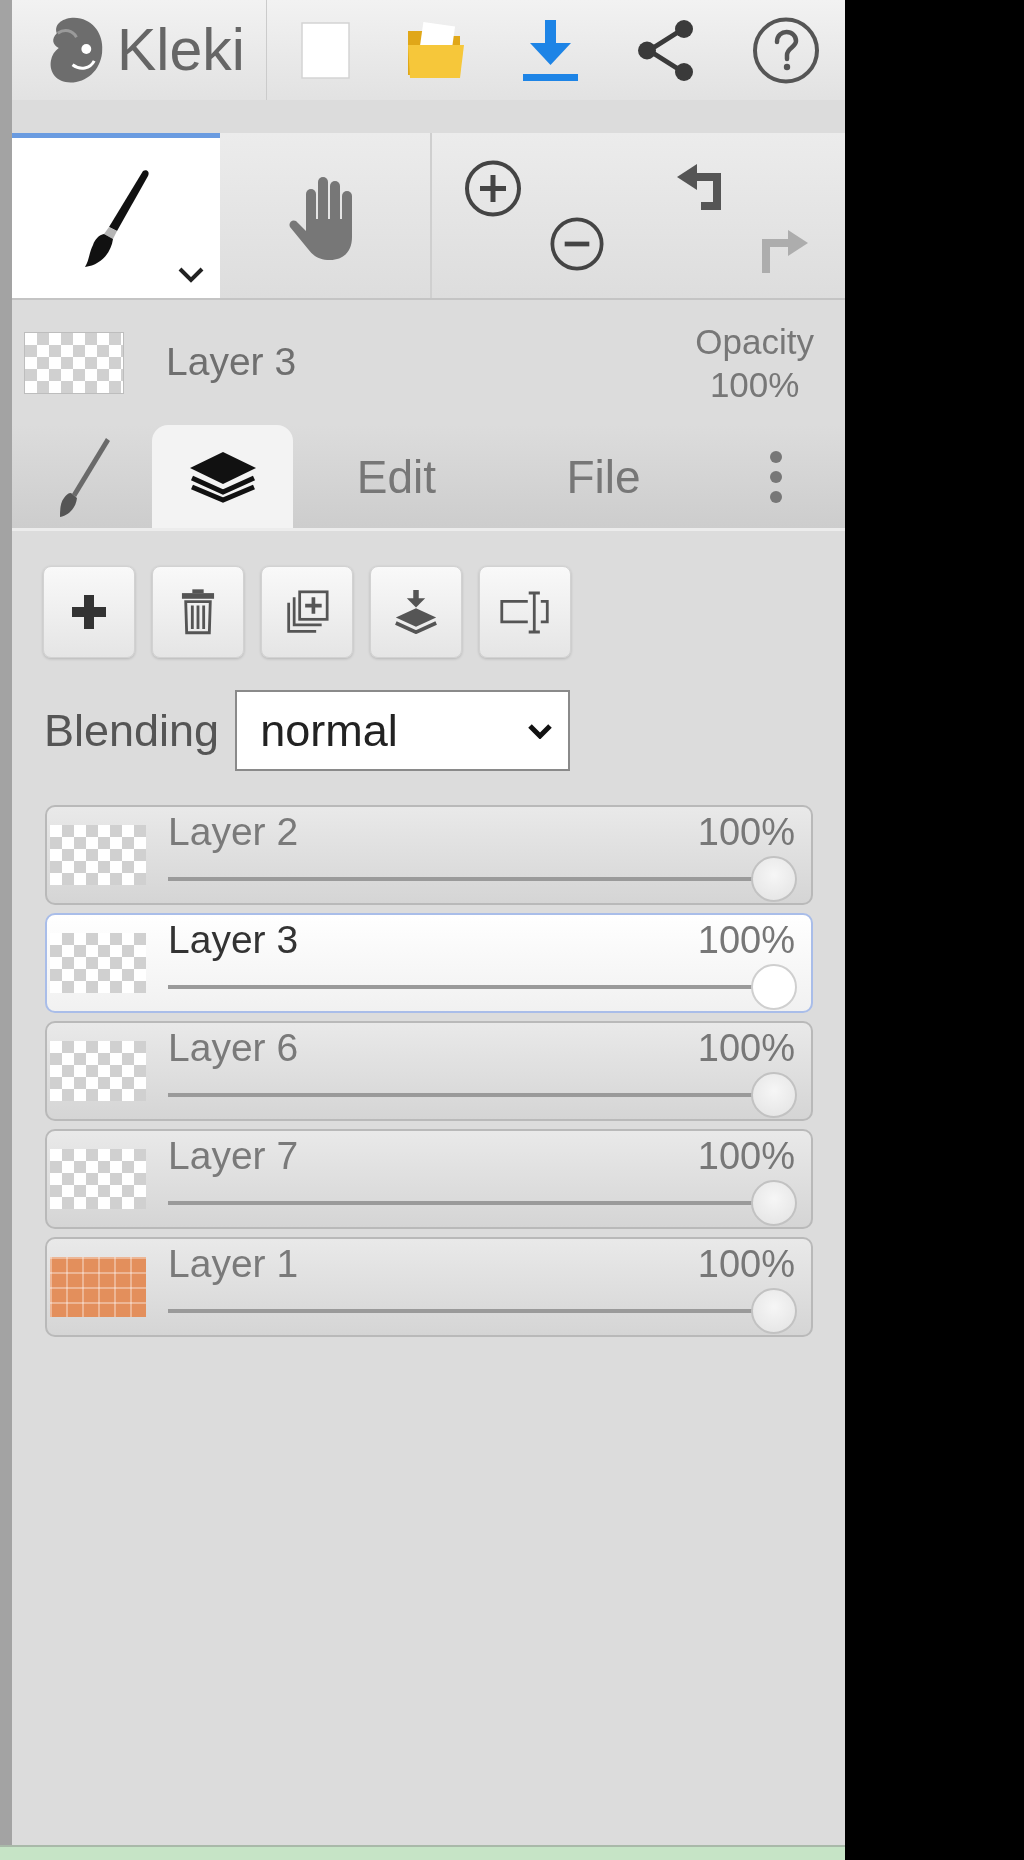  I want to click on trash-icon, so click(198, 612).